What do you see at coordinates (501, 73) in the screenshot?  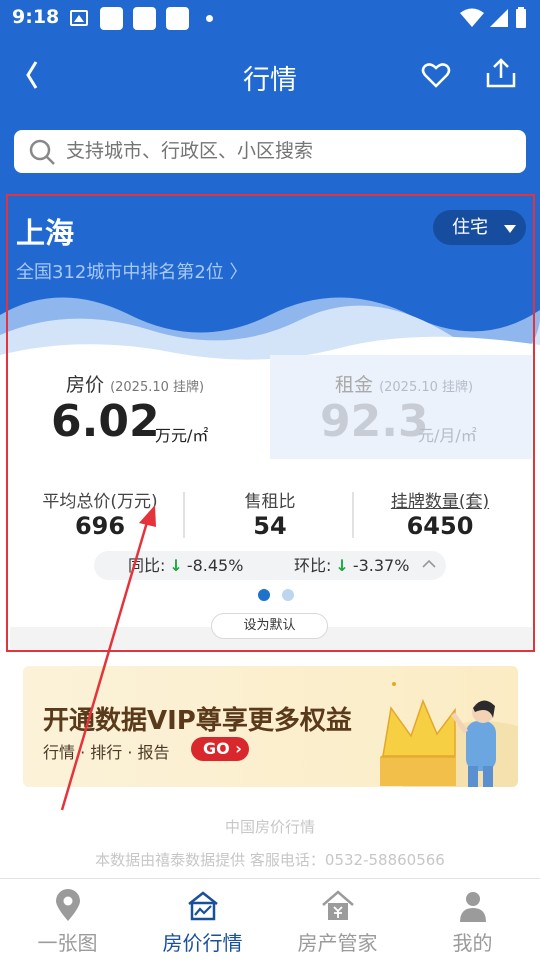 I see `share-icon` at bounding box center [501, 73].